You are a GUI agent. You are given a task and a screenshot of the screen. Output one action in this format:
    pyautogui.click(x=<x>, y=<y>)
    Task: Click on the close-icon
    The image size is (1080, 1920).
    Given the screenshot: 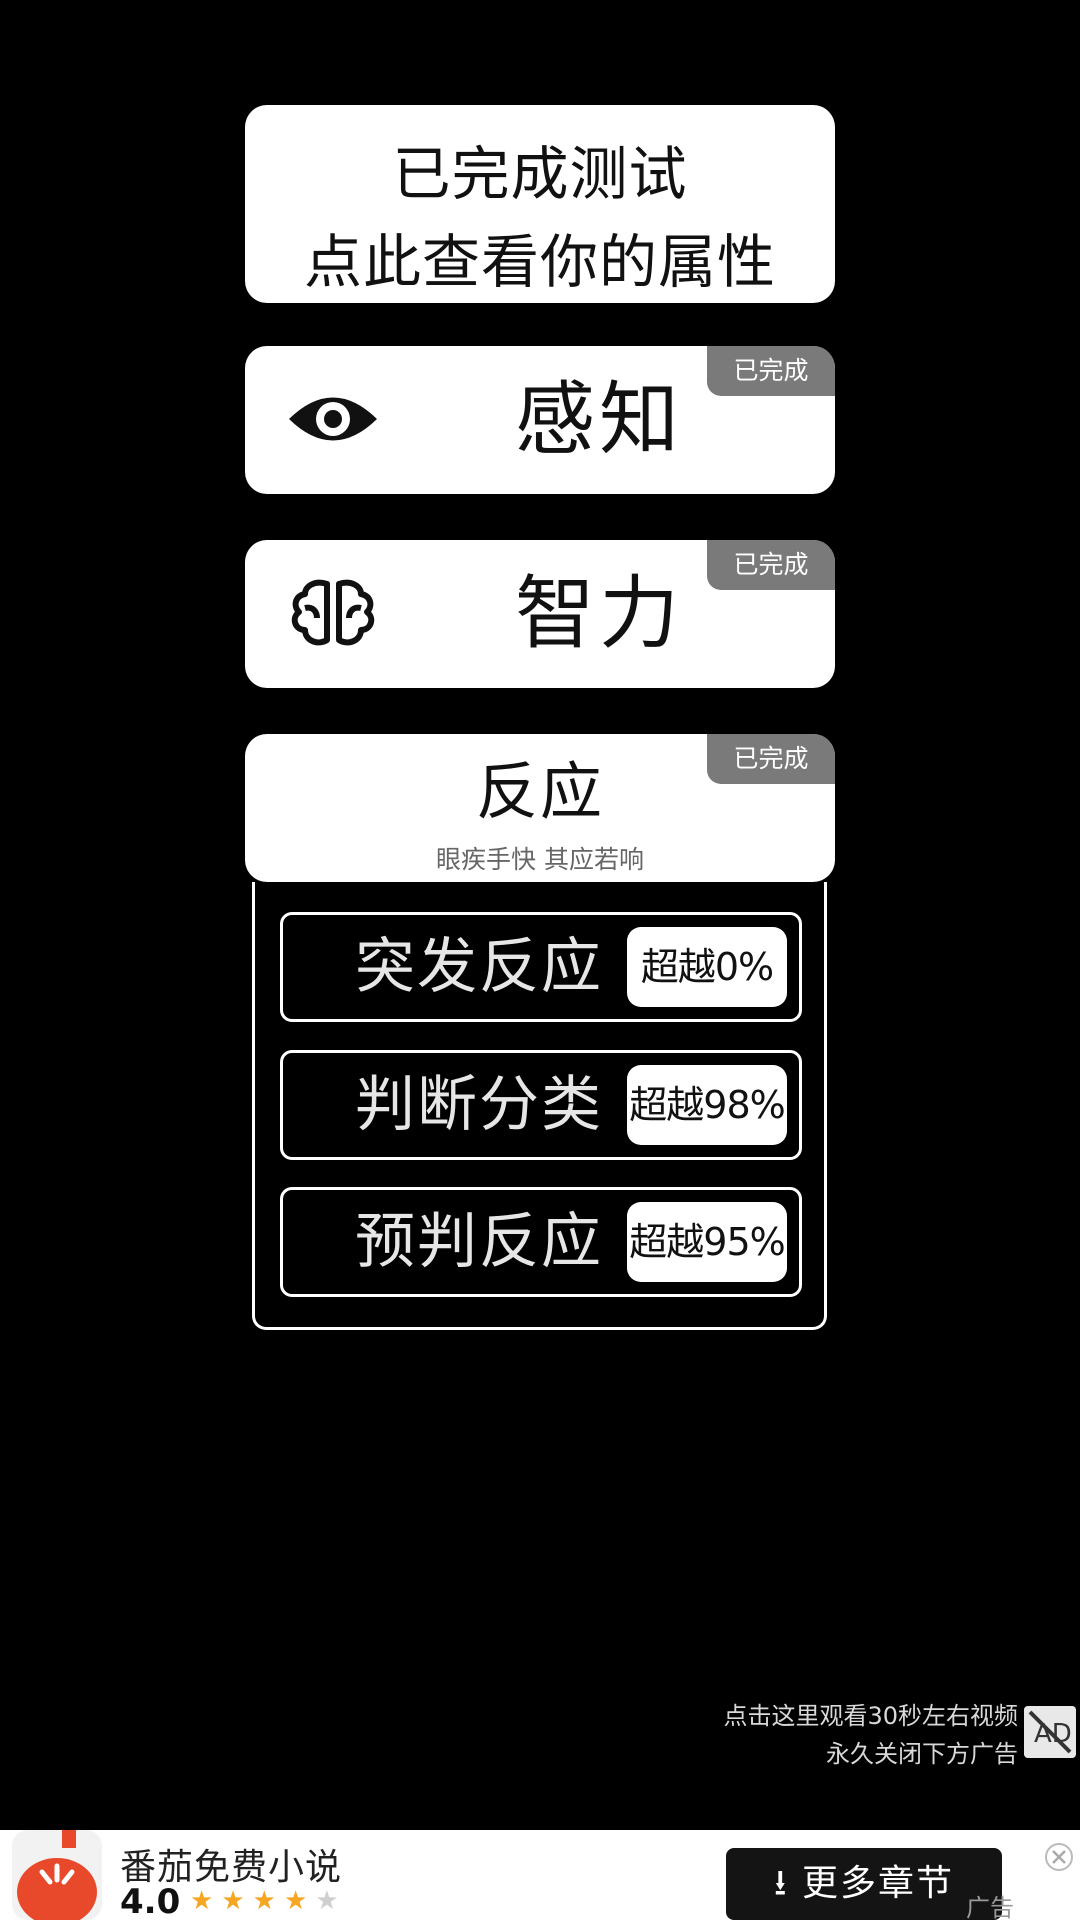 What is the action you would take?
    pyautogui.click(x=1059, y=1857)
    